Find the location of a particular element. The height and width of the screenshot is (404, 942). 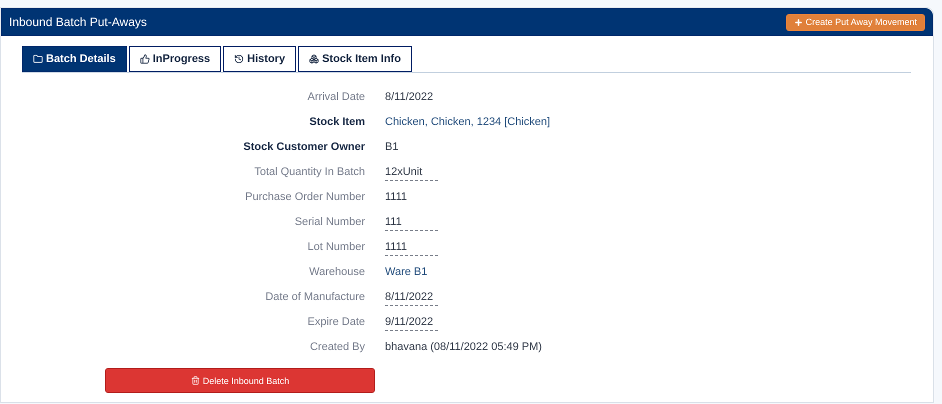

editable-value: 9/11/2022 is located at coordinates (411, 322).